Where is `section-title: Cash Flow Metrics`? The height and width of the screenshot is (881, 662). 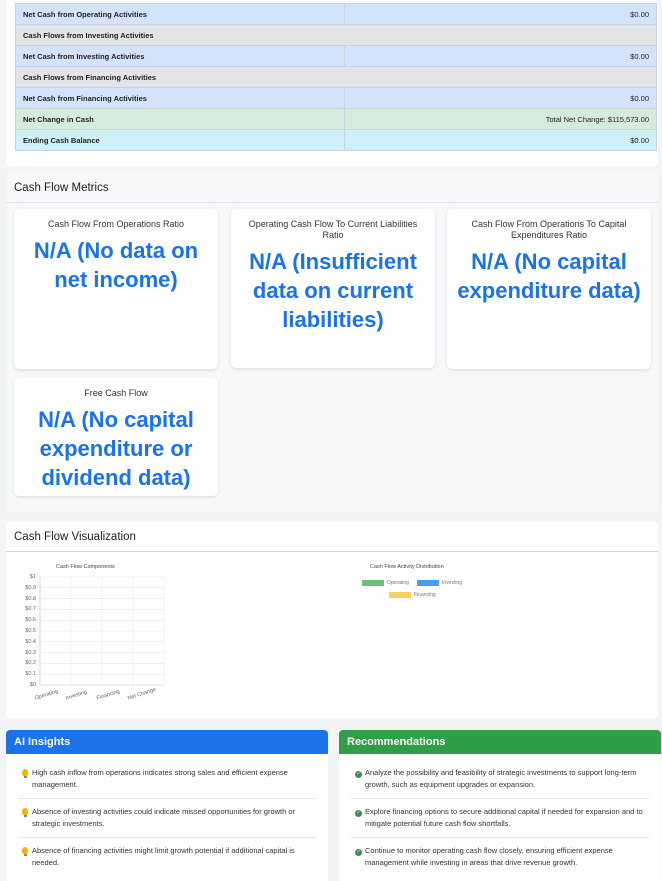 section-title: Cash Flow Metrics is located at coordinates (332, 188).